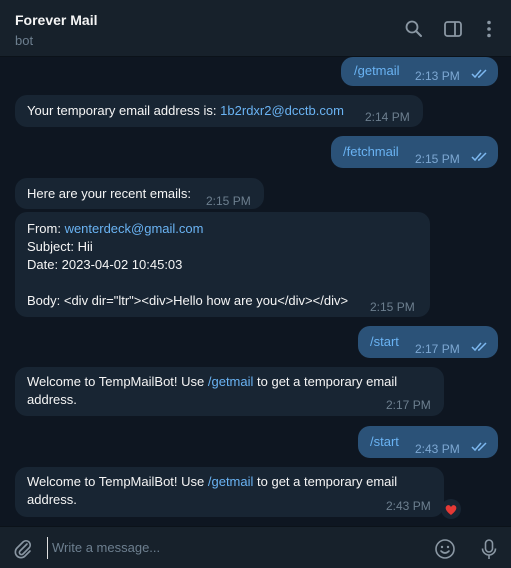 Image resolution: width=511 pixels, height=568 pixels. Describe the element at coordinates (282, 110) in the screenshot. I see `email-address-link: 1b2rdxr2@dcctb.com` at that location.